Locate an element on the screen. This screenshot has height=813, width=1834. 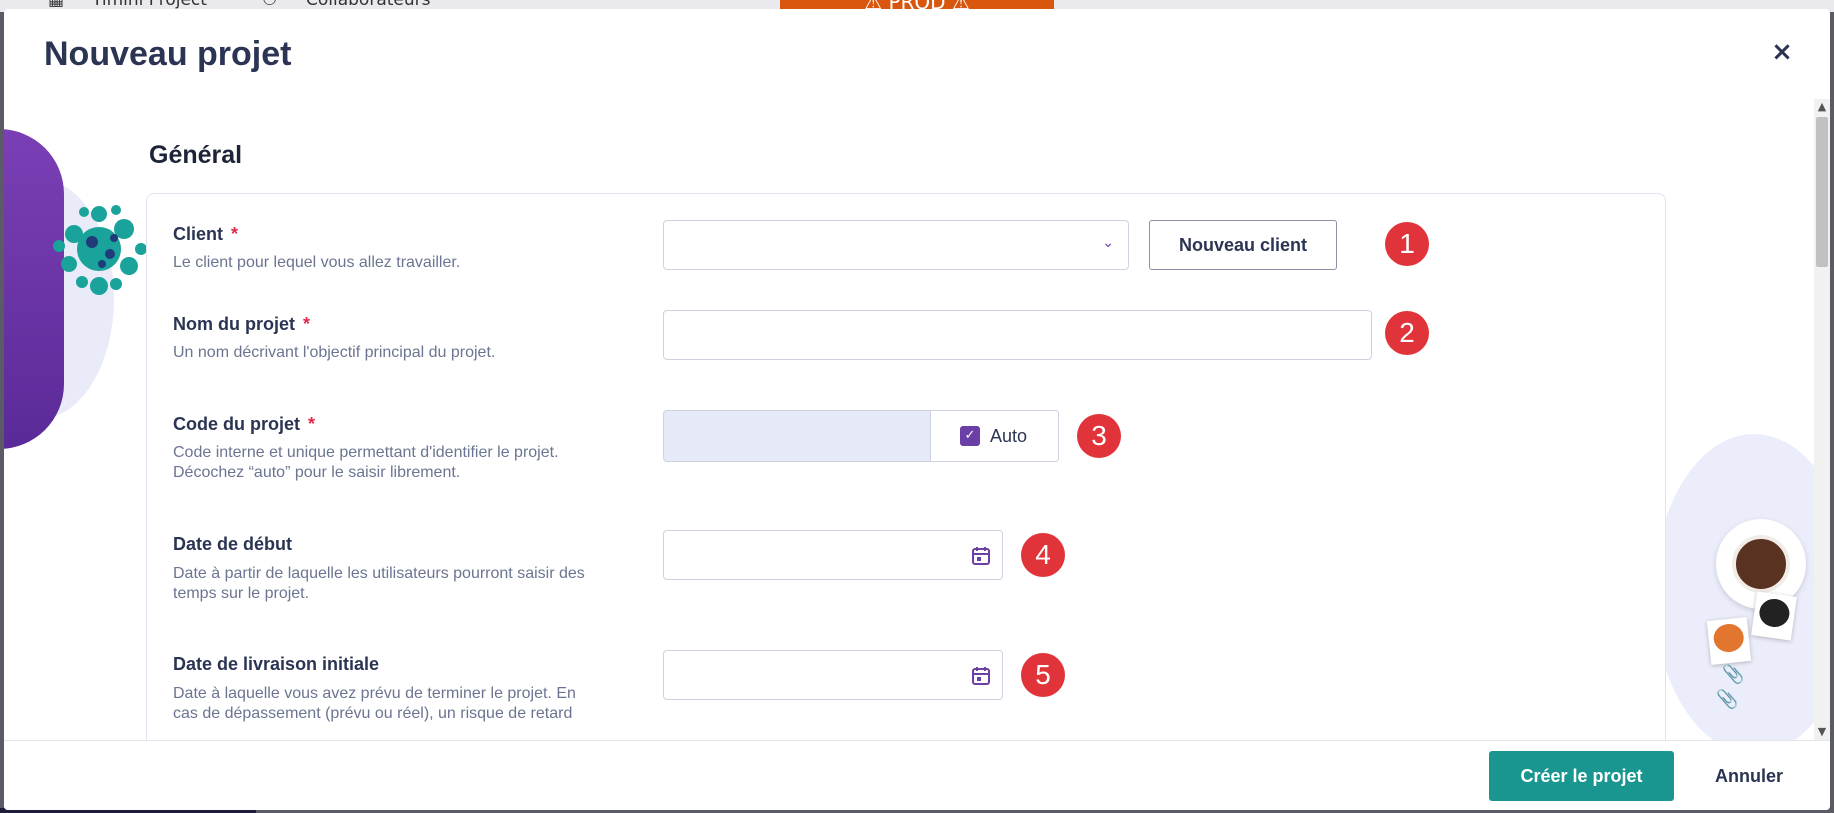
checkmark-icon: ✓ is located at coordinates (970, 436).